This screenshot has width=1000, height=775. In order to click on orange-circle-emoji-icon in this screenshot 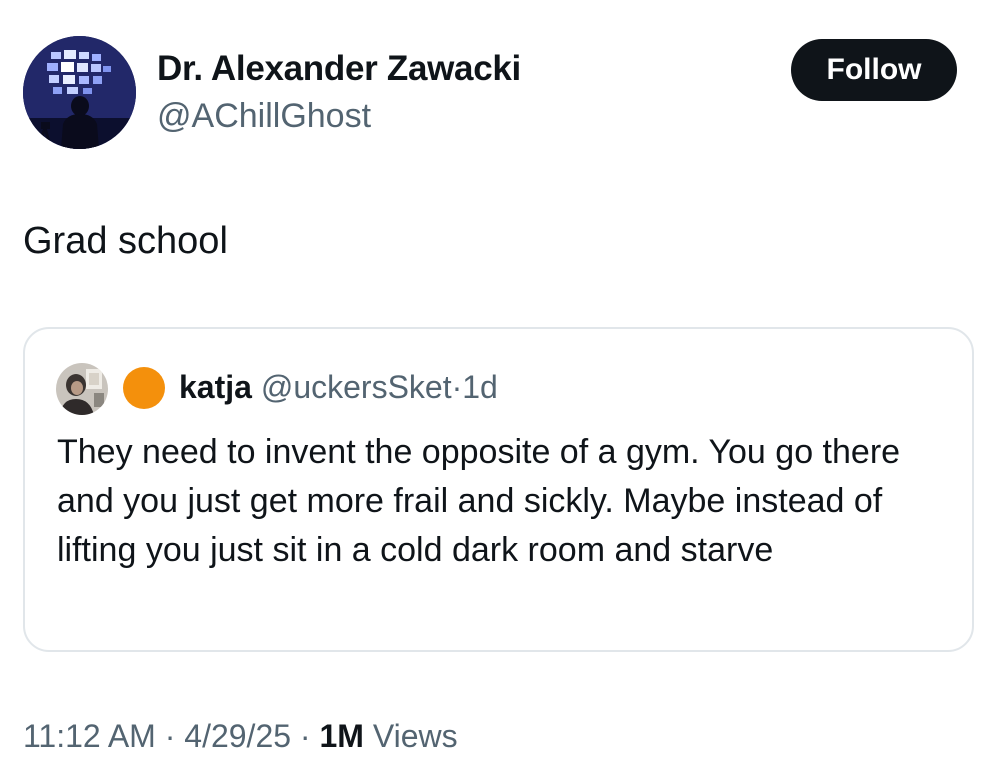, I will do `click(144, 388)`.